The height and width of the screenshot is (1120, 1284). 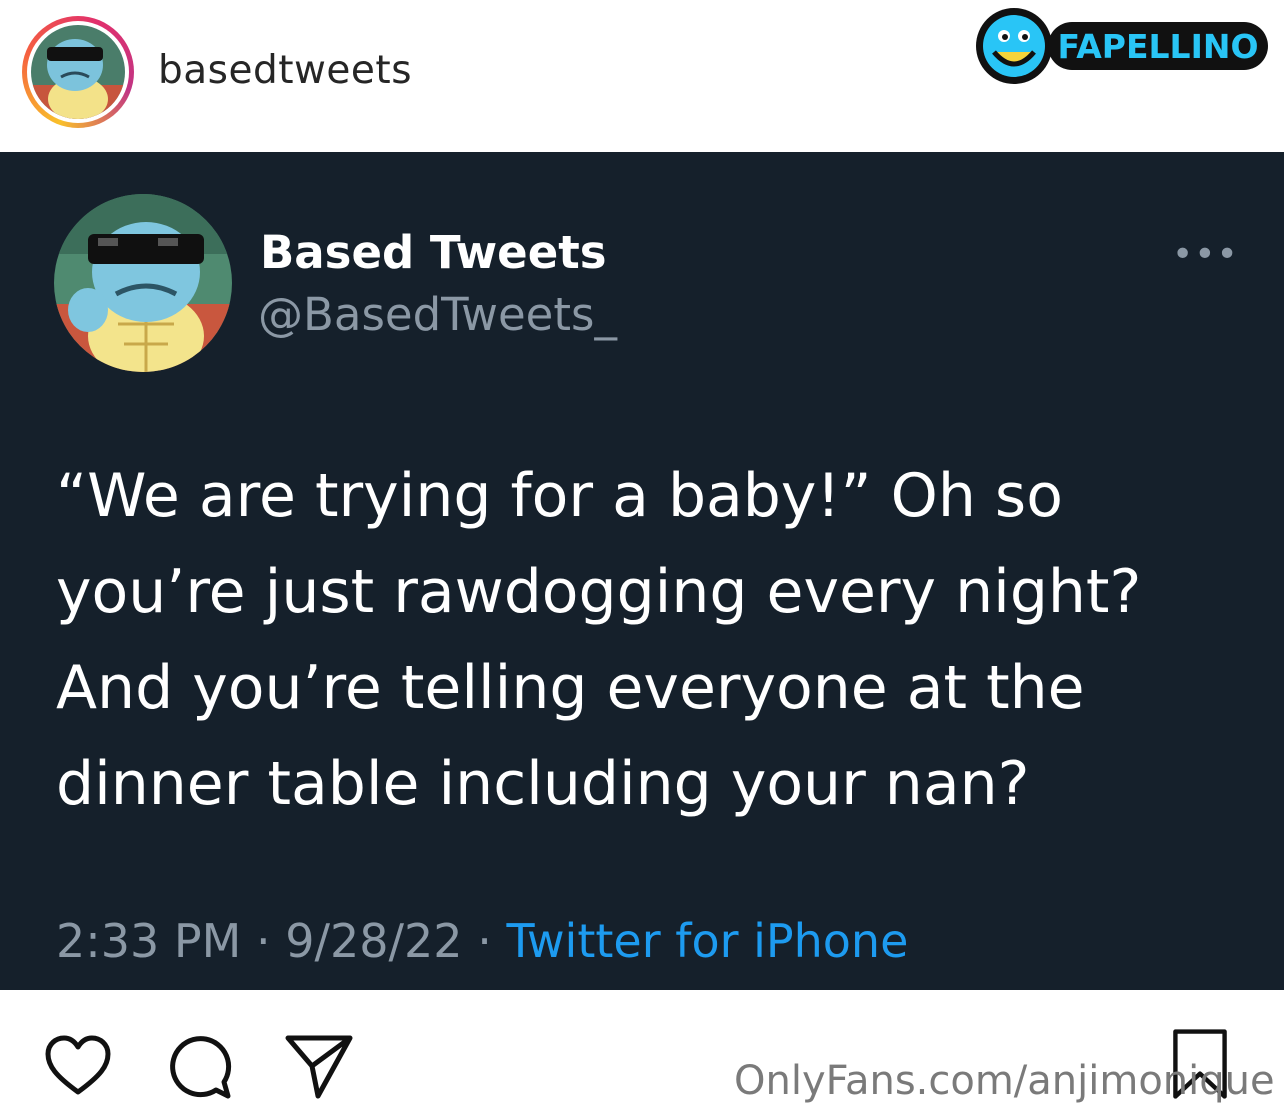 I want to click on story-ring, so click(x=78, y=72).